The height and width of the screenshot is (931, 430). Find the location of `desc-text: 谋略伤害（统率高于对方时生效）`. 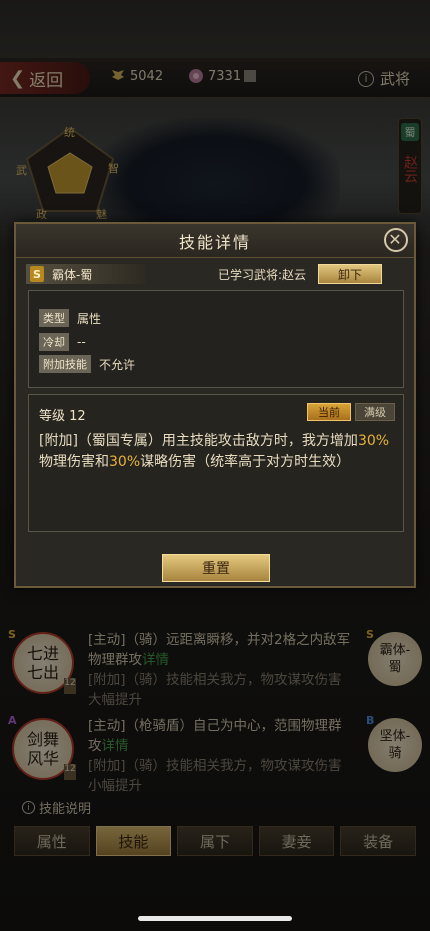

desc-text: 谋略伤害（统率高于对方时生效） is located at coordinates (245, 462).